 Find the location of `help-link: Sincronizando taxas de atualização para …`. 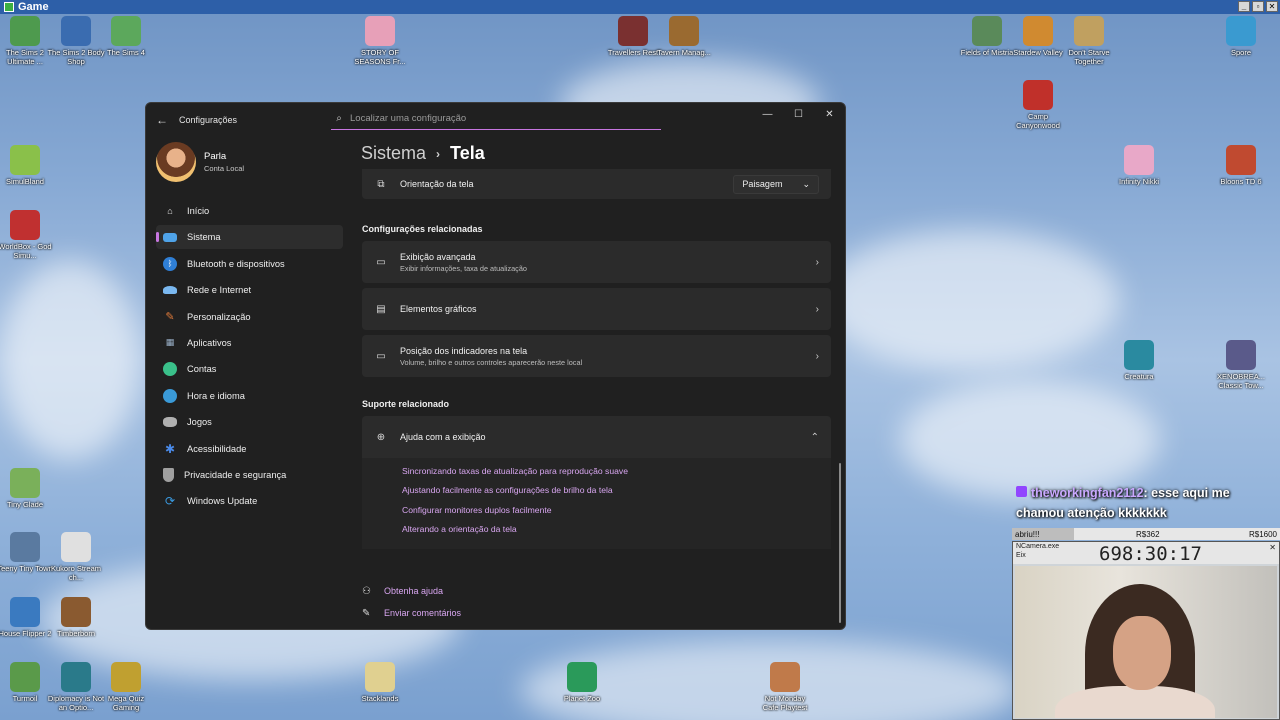

help-link: Sincronizando taxas de atualização para … is located at coordinates (596, 475).